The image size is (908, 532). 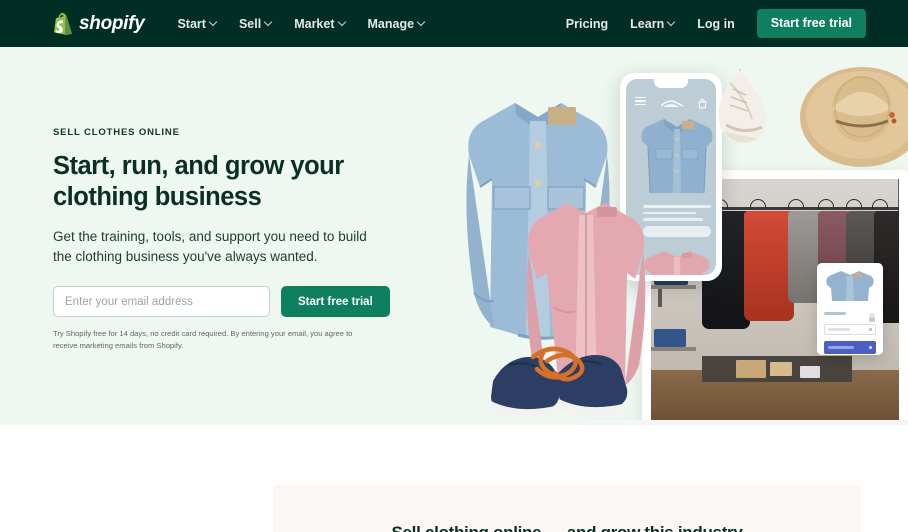 I want to click on nav-item-manage: Manage, so click(x=397, y=24).